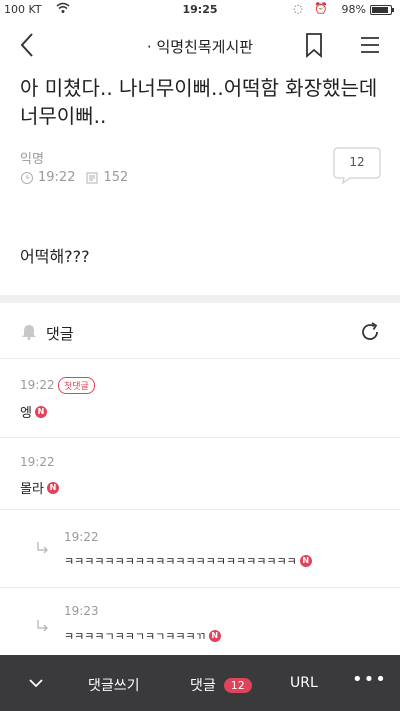 Image resolution: width=400 pixels, height=711 pixels. Describe the element at coordinates (199, 102) in the screenshot. I see `post-title: 아 미쳤다.. 나너무이뻐..어떡함 화장했는데 너무이뻐..` at that location.